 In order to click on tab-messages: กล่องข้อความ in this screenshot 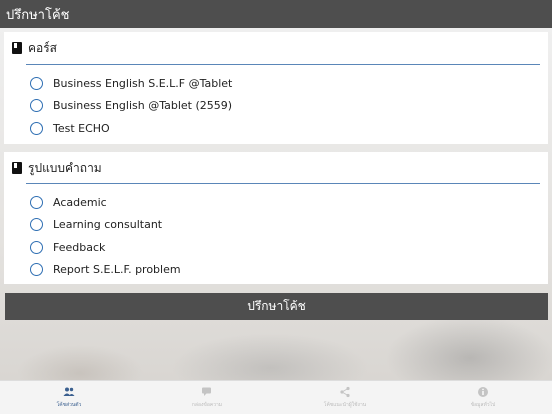, I will do `click(207, 397)`.